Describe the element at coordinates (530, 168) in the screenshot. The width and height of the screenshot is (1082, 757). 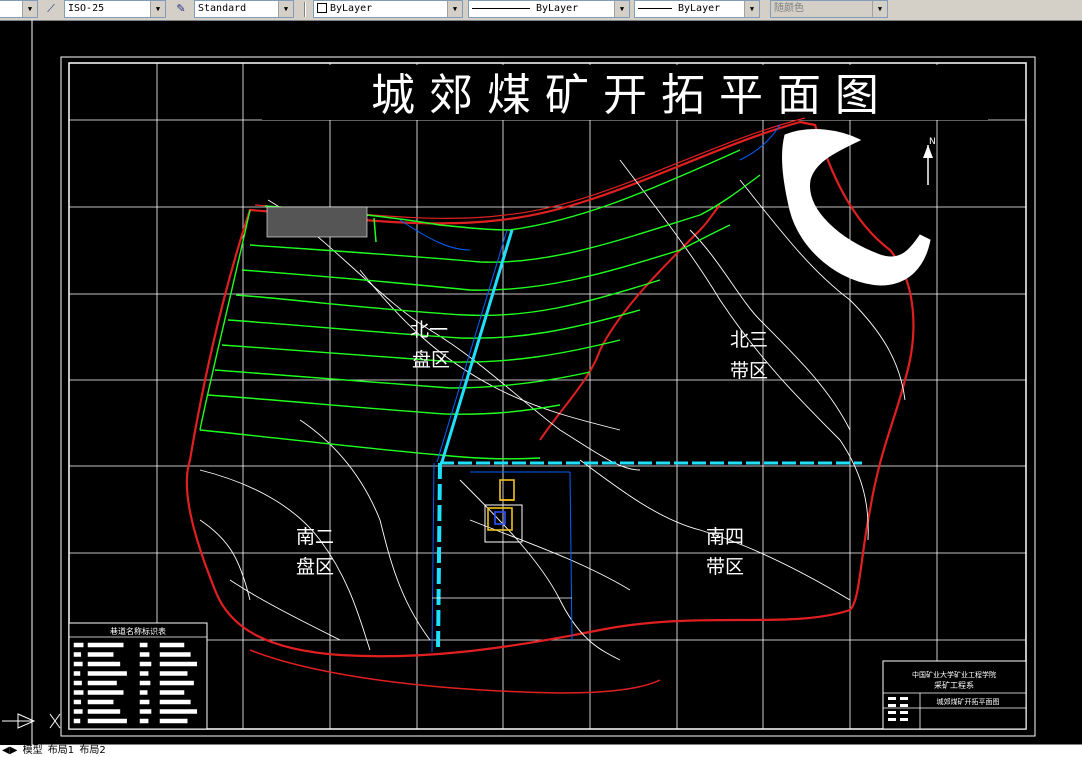
I see `mine-boundary-inner` at that location.